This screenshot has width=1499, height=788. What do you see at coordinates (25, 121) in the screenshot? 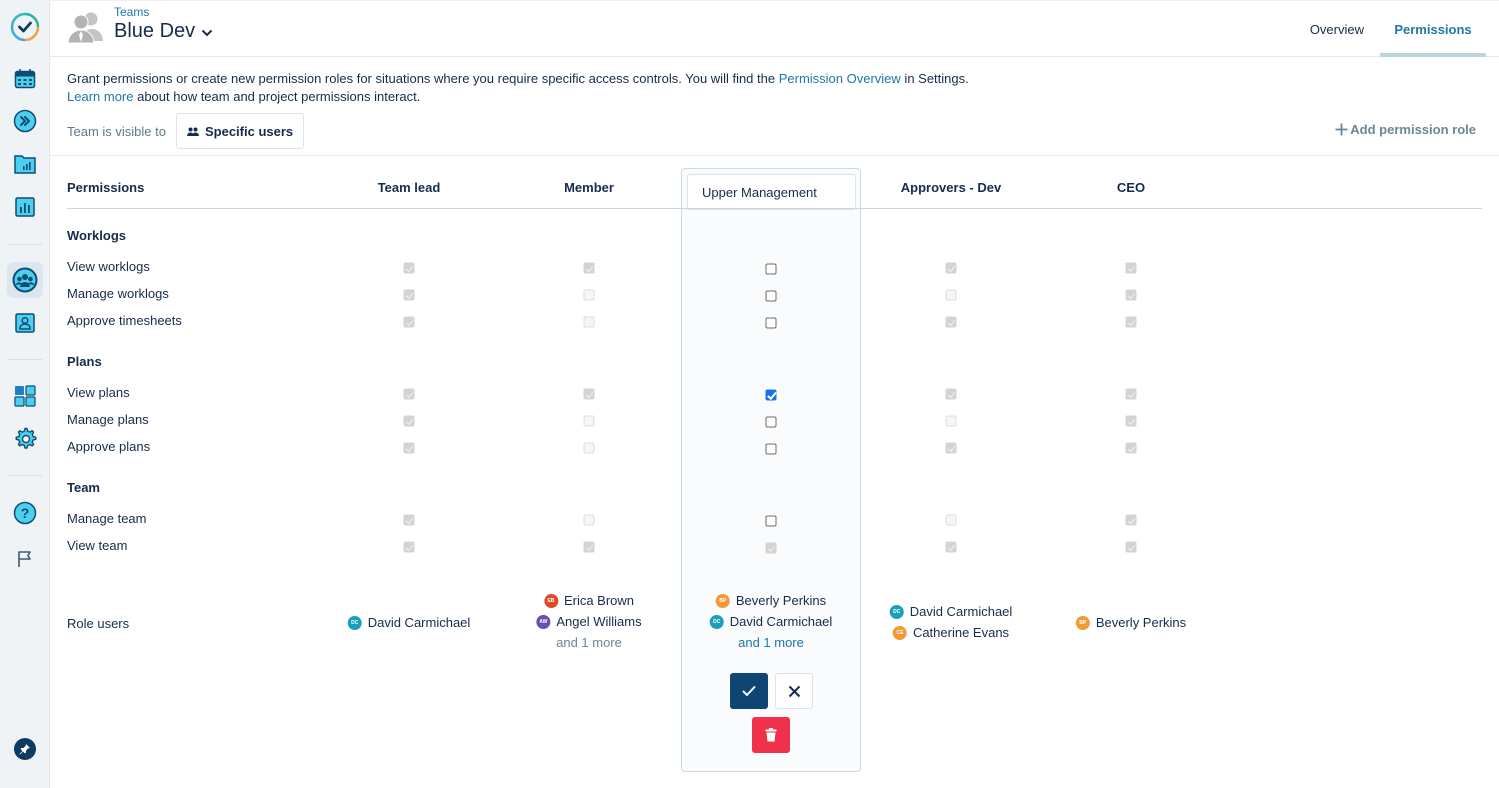
I see `sidebar-item-forward` at bounding box center [25, 121].